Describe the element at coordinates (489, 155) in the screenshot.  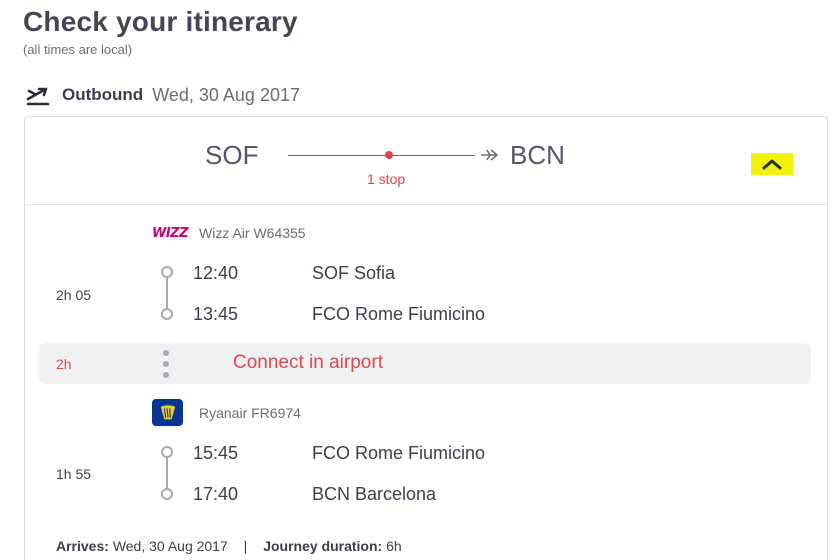
I see `plane-icon` at that location.